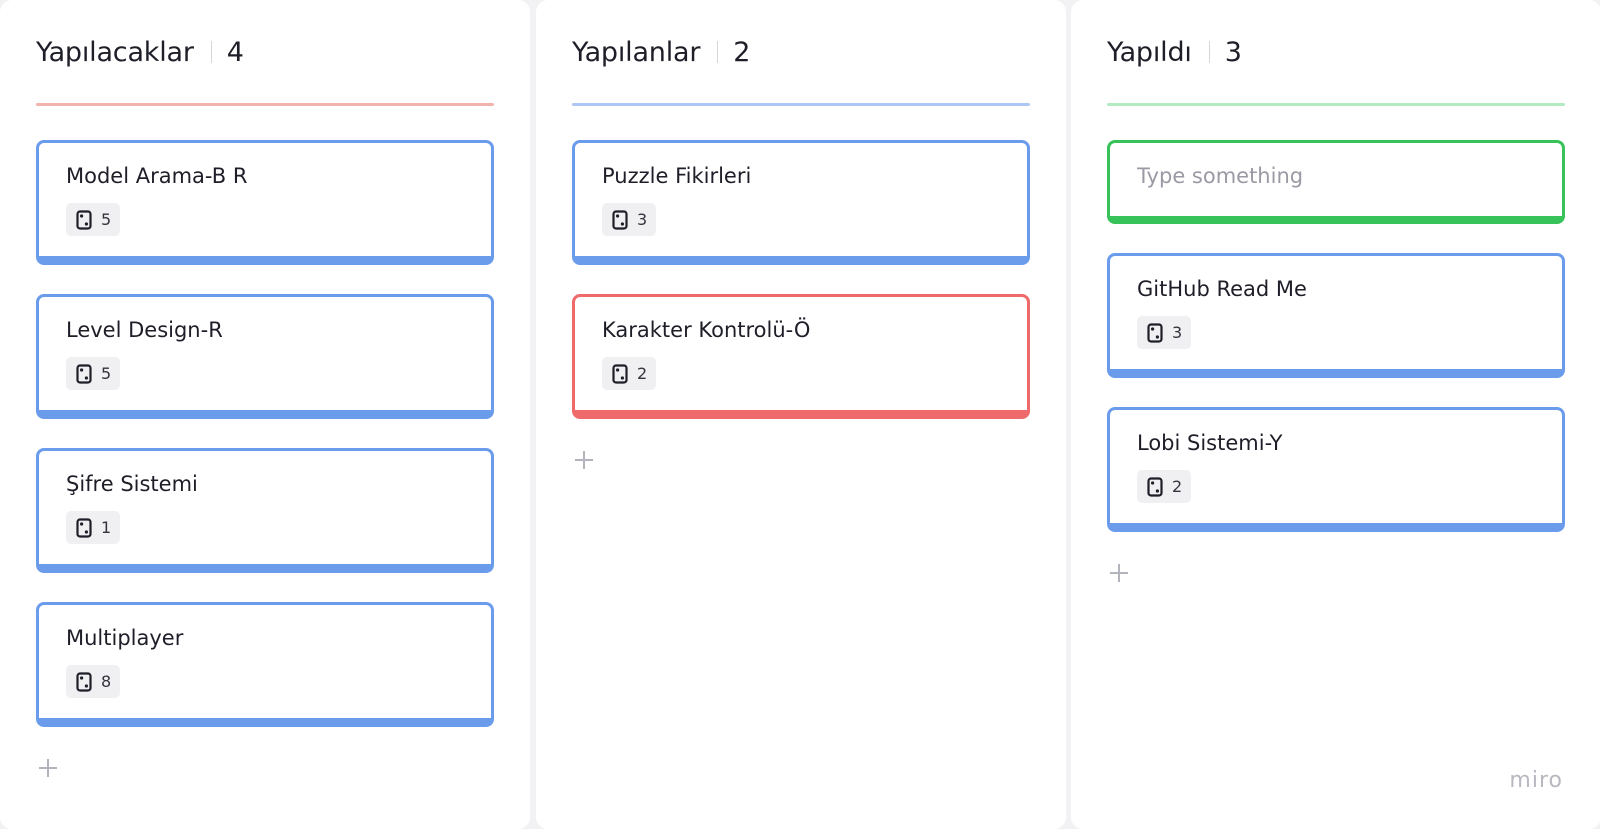 The width and height of the screenshot is (1600, 829). Describe the element at coordinates (1336, 469) in the screenshot. I see `card-item: Lobi Sistemi-Y 2` at that location.